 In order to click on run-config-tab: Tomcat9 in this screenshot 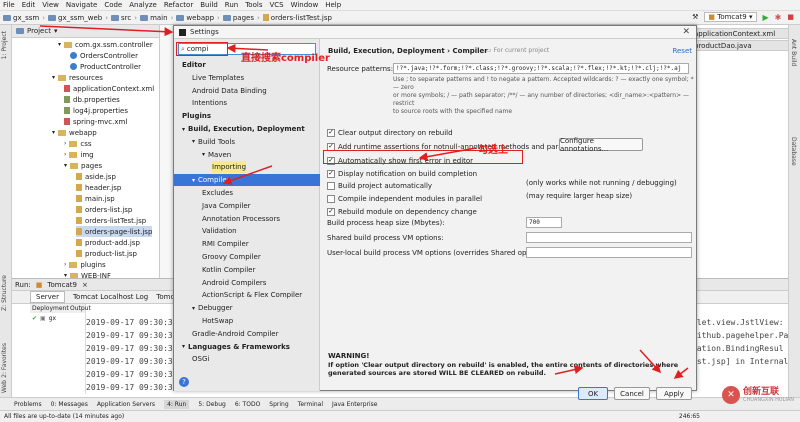, I will do `click(62, 285)`.